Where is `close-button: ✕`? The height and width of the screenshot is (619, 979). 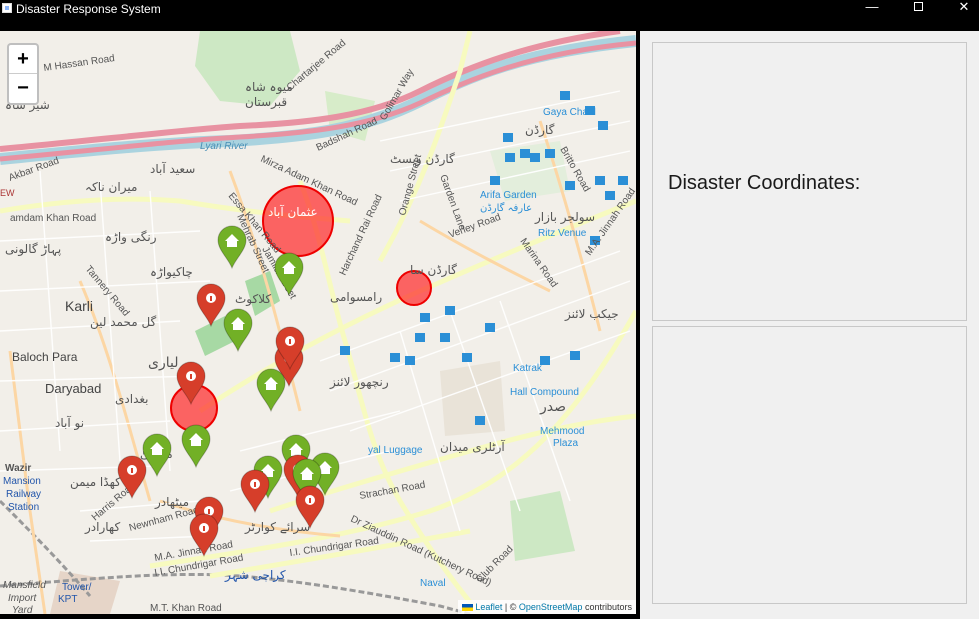
close-button: ✕ is located at coordinates (959, 8).